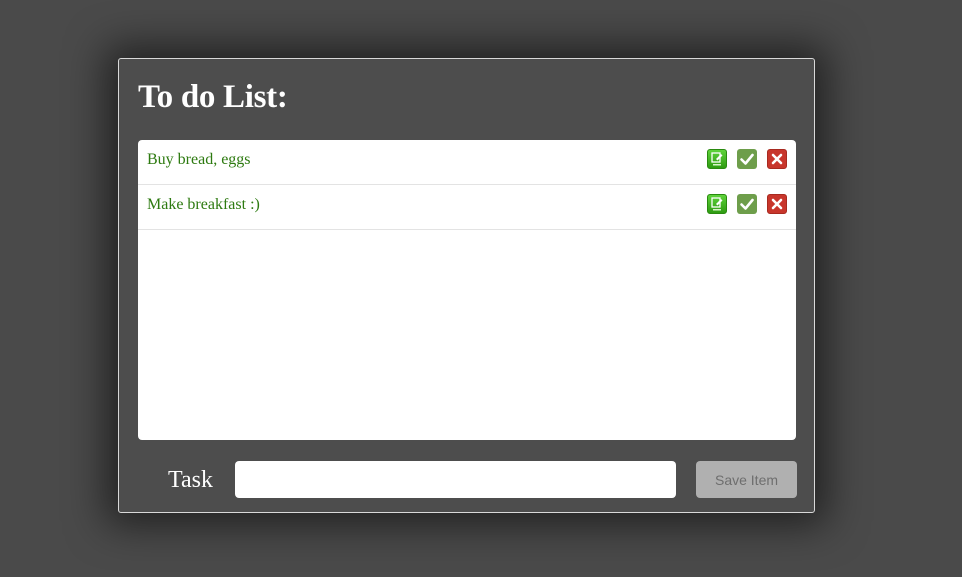  Describe the element at coordinates (190, 480) in the screenshot. I see `task-label: Task` at that location.